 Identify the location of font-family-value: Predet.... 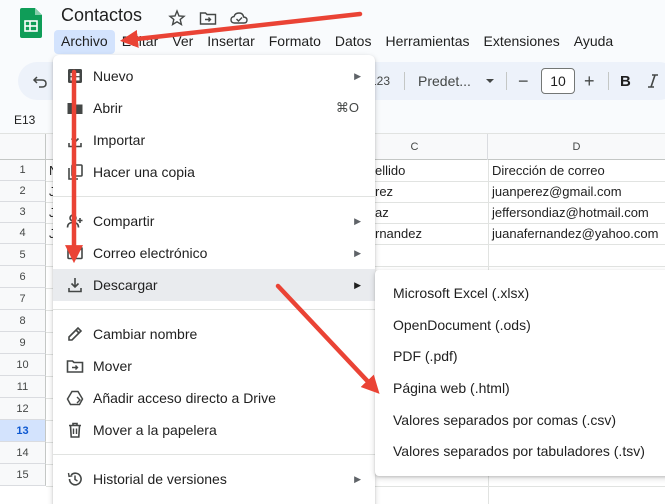
(444, 81).